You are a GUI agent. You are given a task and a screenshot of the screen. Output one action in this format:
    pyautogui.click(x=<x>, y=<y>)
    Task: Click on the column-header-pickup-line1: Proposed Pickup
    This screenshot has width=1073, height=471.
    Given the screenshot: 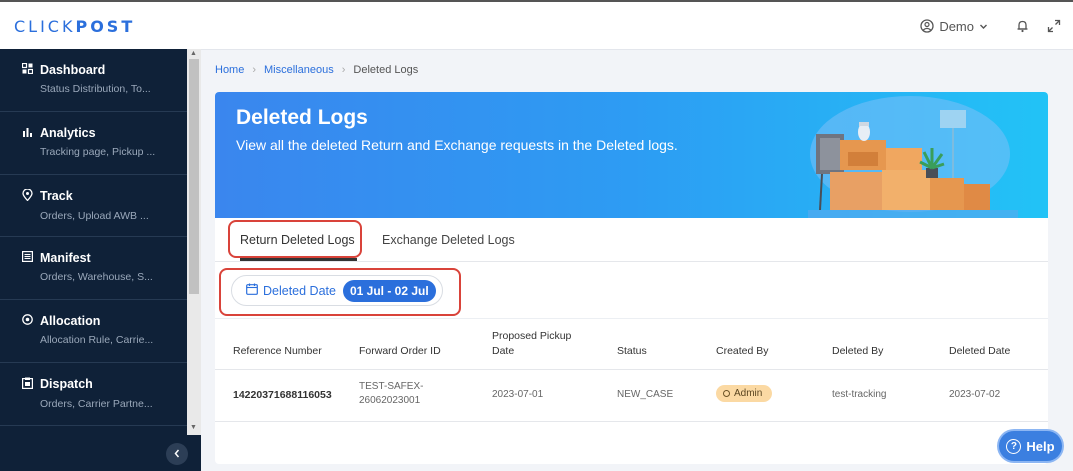 What is the action you would take?
    pyautogui.click(x=532, y=336)
    